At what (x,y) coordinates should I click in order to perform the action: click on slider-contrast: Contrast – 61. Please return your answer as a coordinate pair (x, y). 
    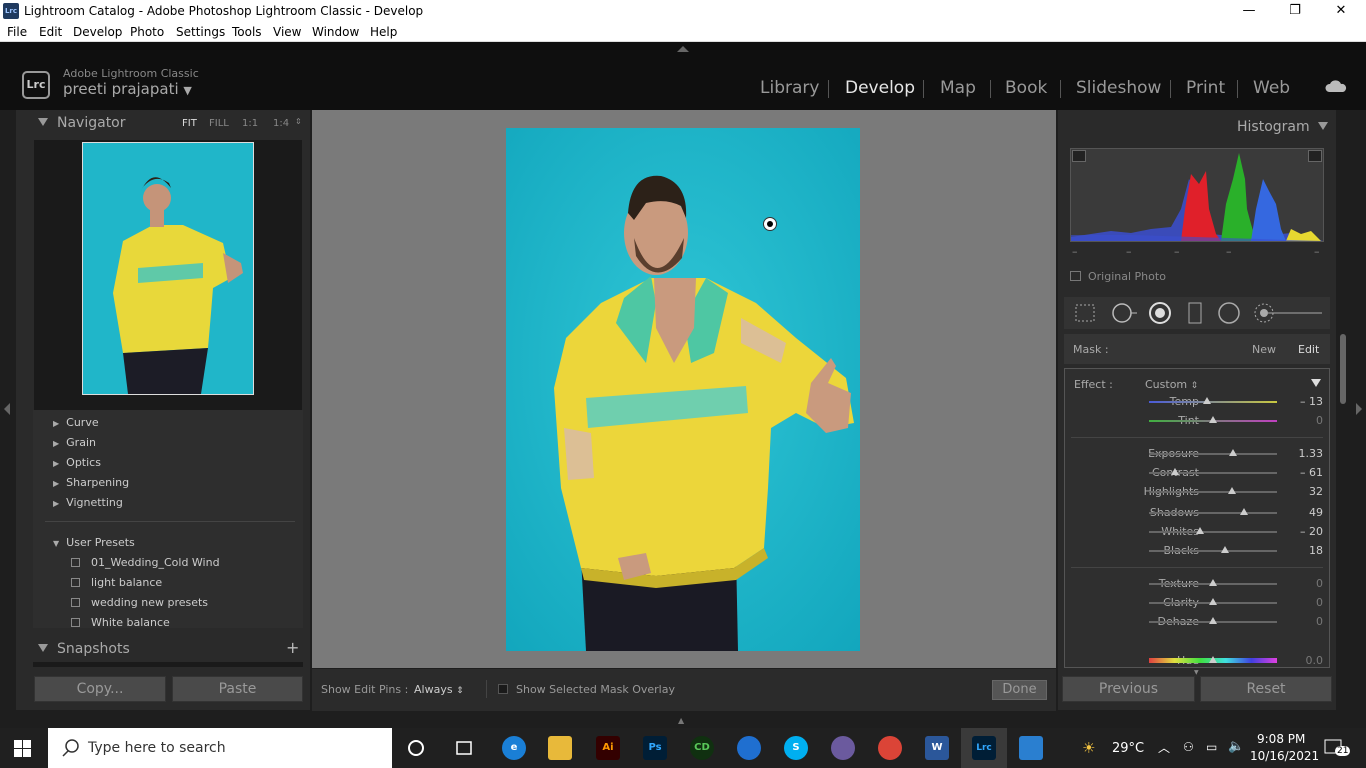
    Looking at the image, I should click on (1204, 473).